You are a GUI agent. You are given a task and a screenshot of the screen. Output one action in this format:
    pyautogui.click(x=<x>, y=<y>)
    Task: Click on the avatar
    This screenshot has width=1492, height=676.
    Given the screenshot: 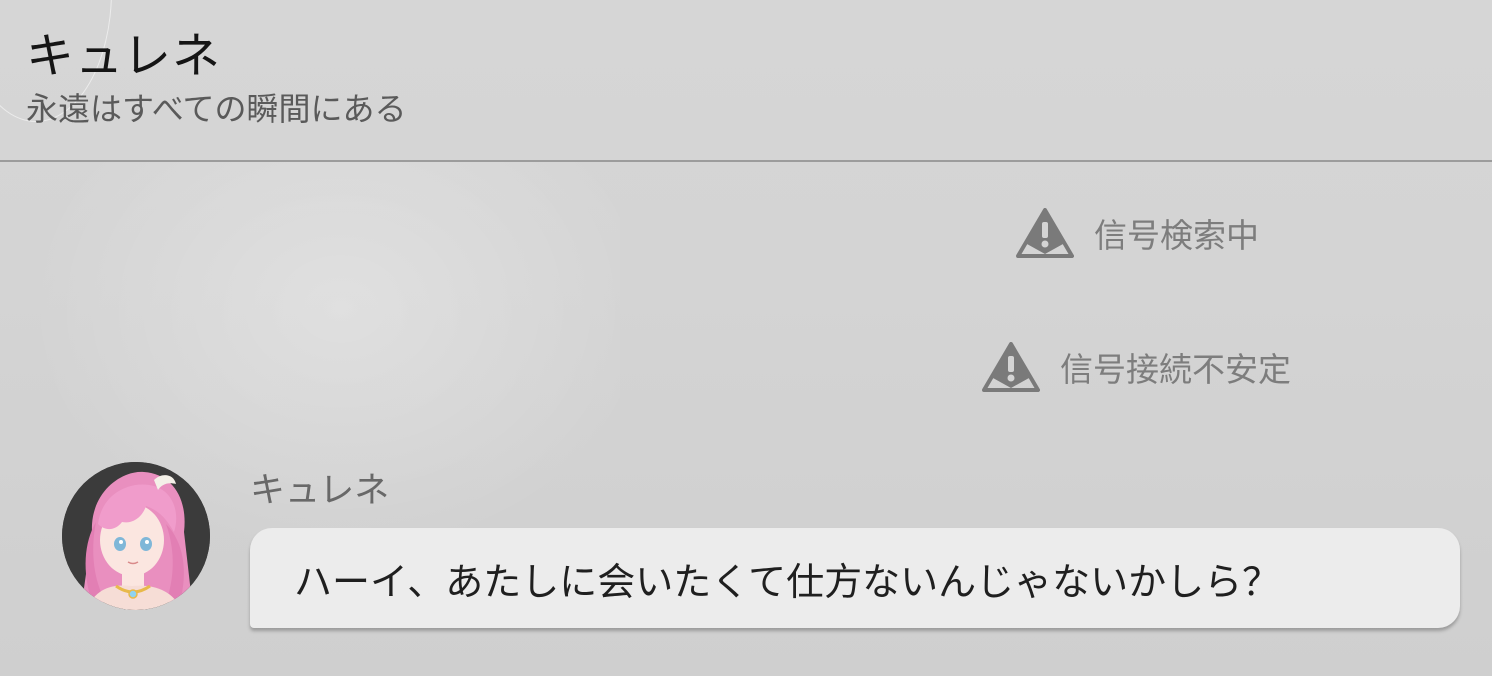 What is the action you would take?
    pyautogui.click(x=136, y=536)
    